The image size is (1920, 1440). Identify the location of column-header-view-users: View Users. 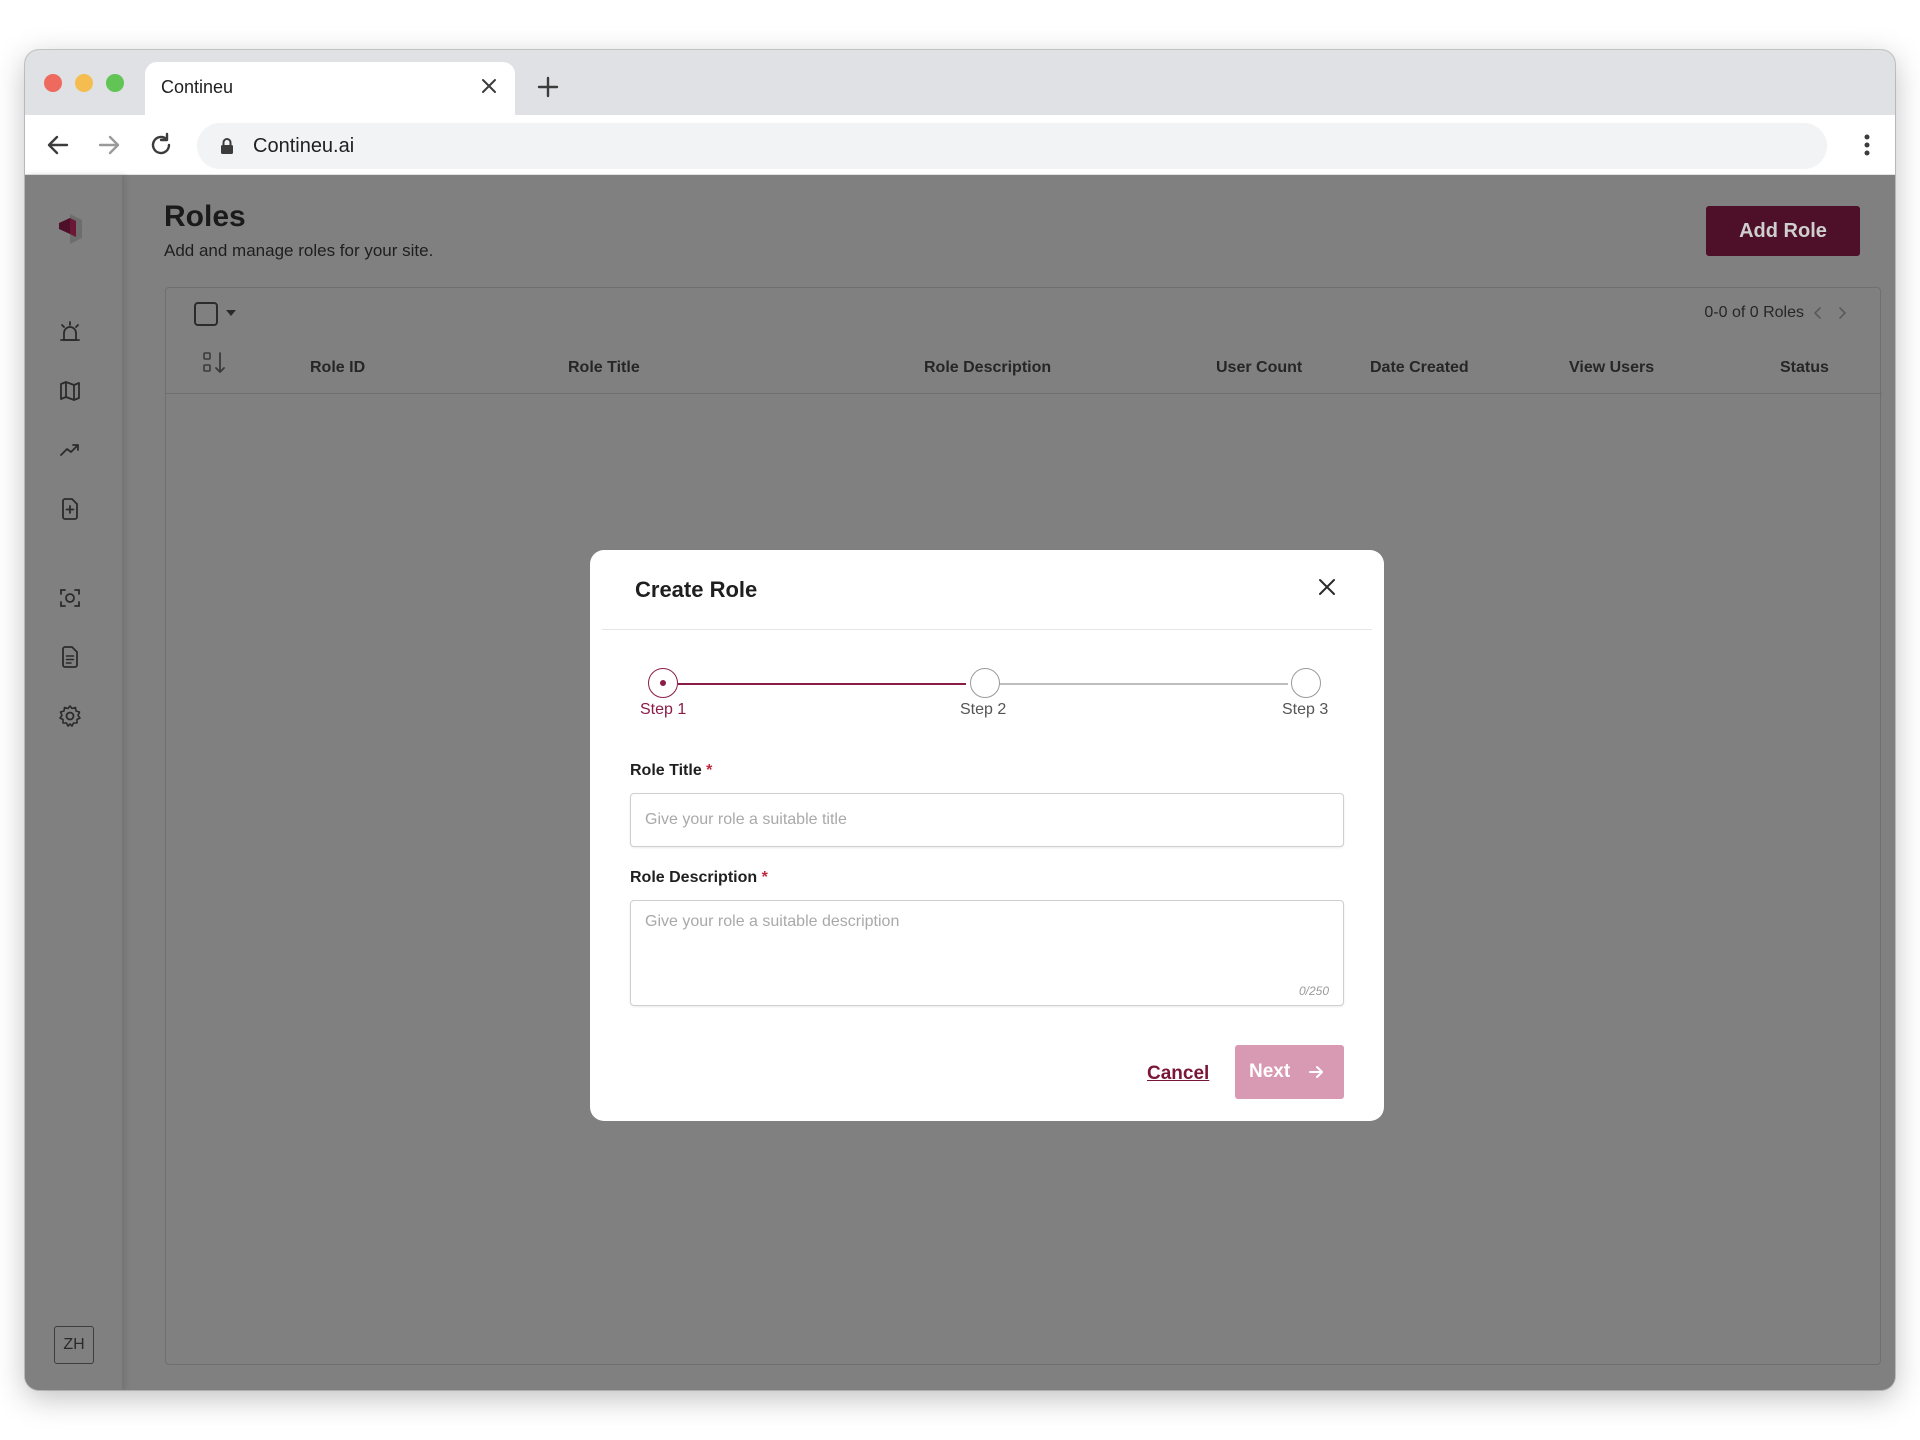
(1611, 368).